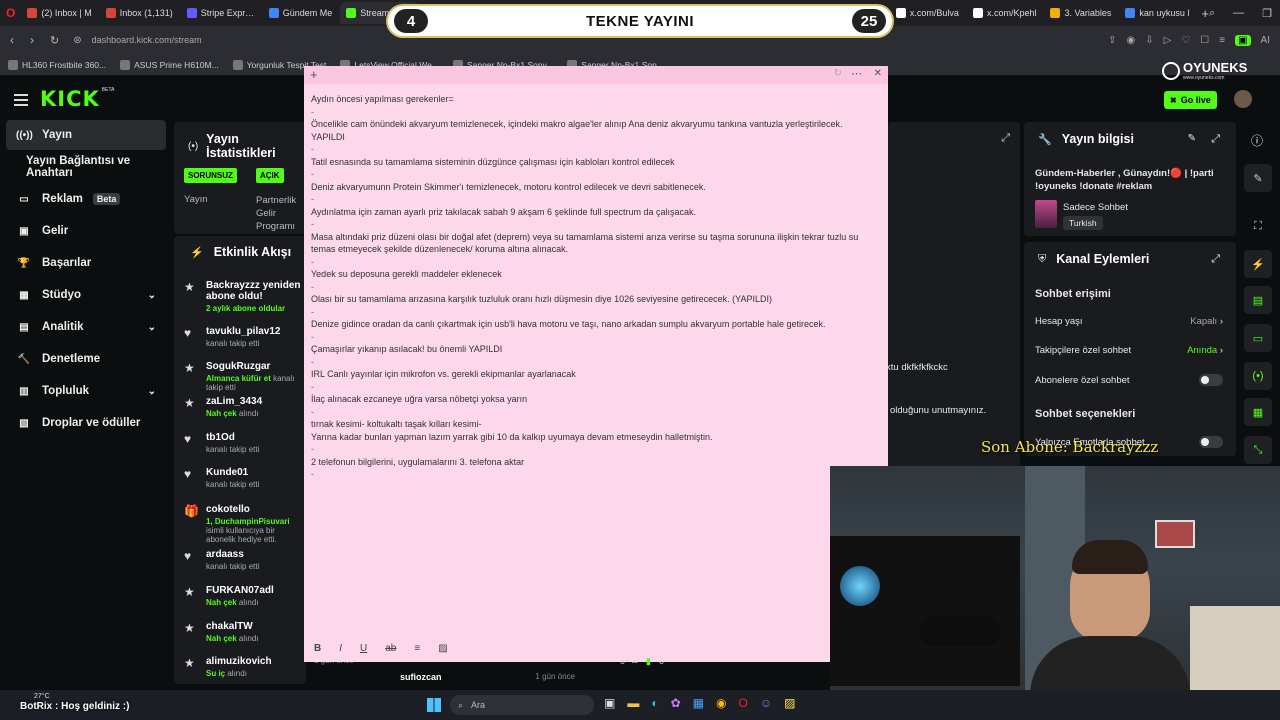 This screenshot has width=1280, height=720. Describe the element at coordinates (255, 661) in the screenshot. I see `activity-username: alimuzikovich` at that location.